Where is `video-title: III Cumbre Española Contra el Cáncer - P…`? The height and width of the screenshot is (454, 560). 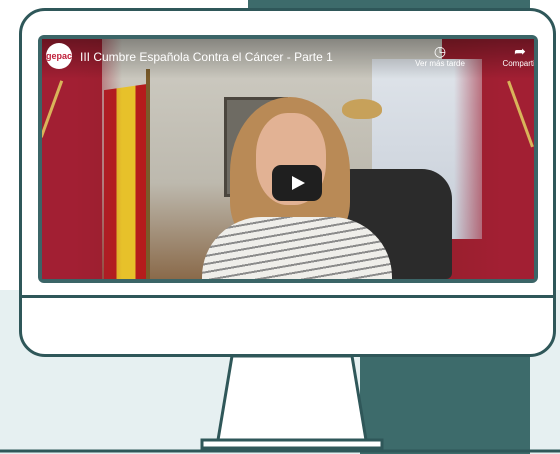 video-title: III Cumbre Española Contra el Cáncer - P… is located at coordinates (206, 57).